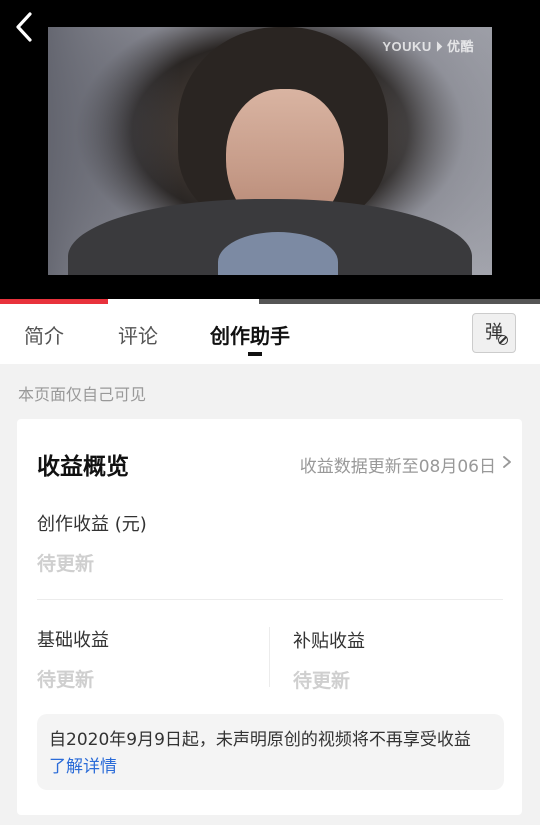 Image resolution: width=540 pixels, height=825 pixels. Describe the element at coordinates (494, 333) in the screenshot. I see `danmu-toggle-button: 弹` at that location.